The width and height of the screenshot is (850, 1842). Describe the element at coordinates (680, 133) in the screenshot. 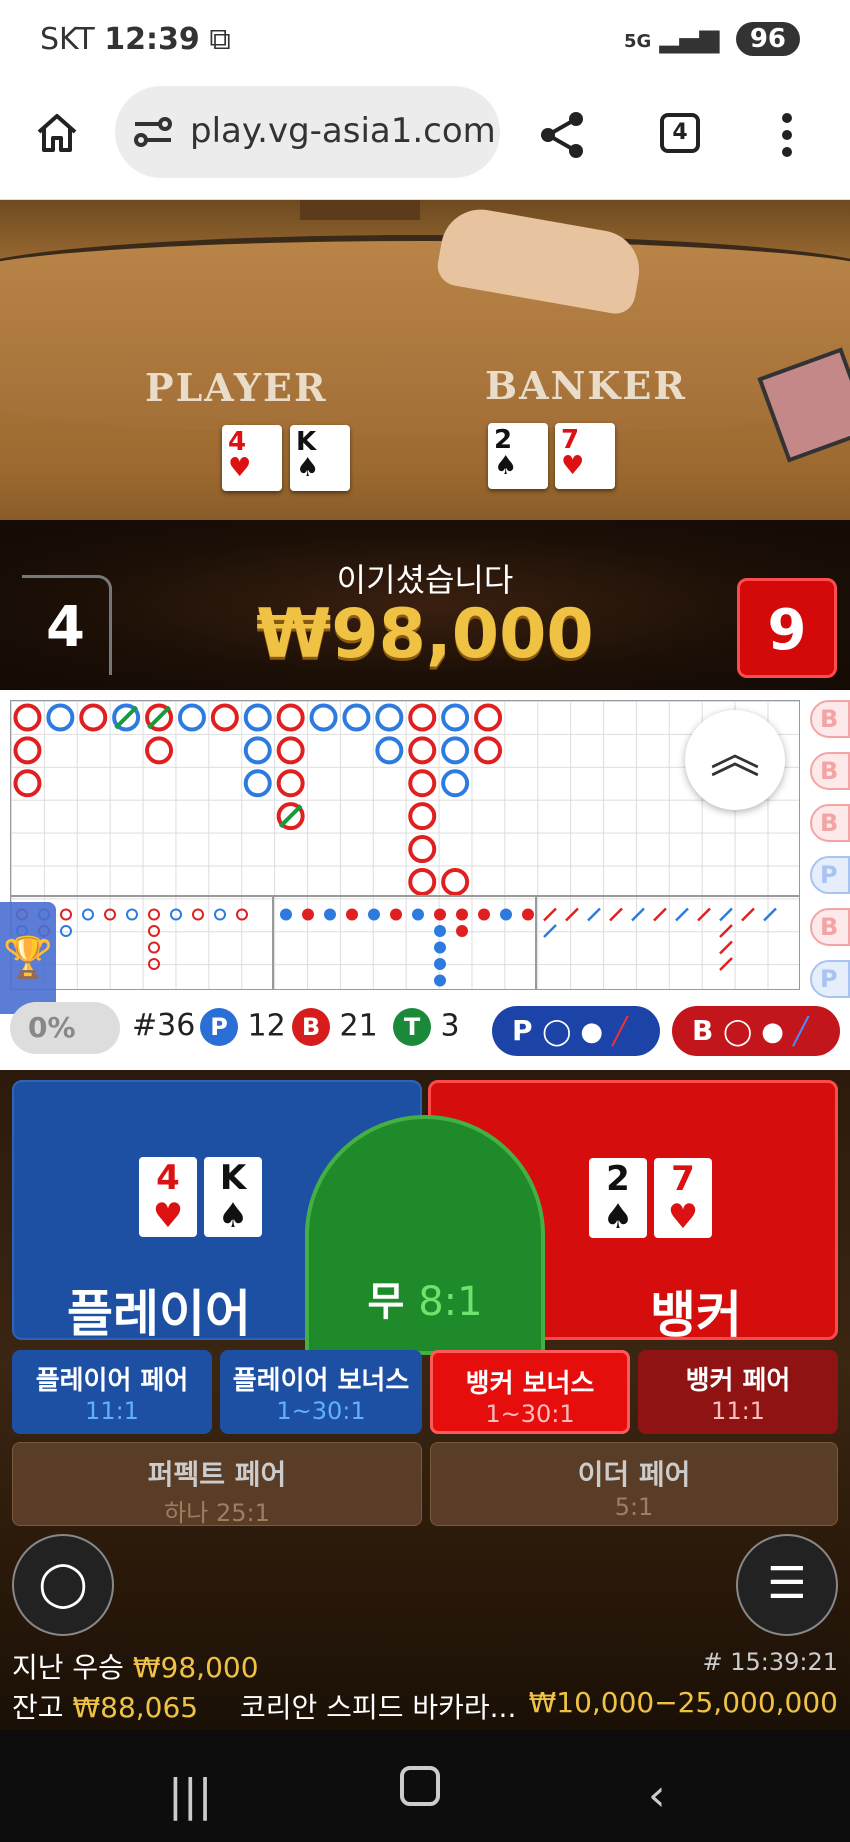

I see `tab-switcher-button: 4` at that location.